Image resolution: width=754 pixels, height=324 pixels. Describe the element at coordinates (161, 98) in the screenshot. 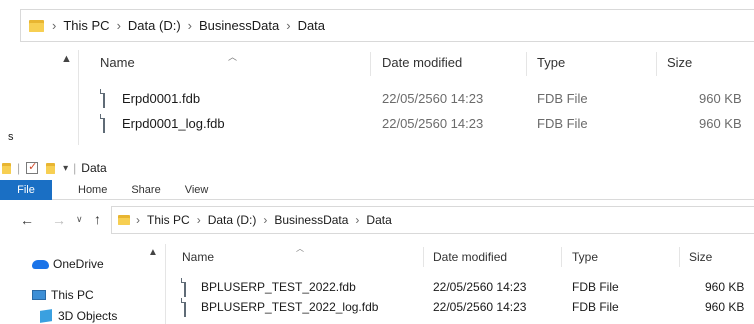

I see `file-name: Erpd0001.fdb` at that location.